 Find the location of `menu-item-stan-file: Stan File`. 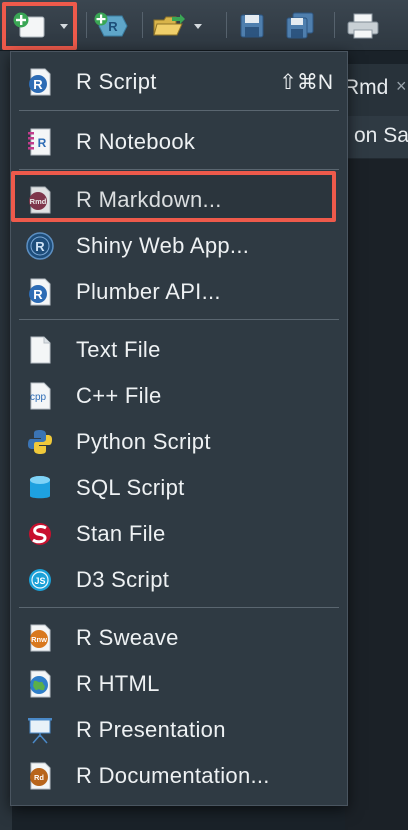

menu-item-stan-file: Stan File is located at coordinates (179, 534).